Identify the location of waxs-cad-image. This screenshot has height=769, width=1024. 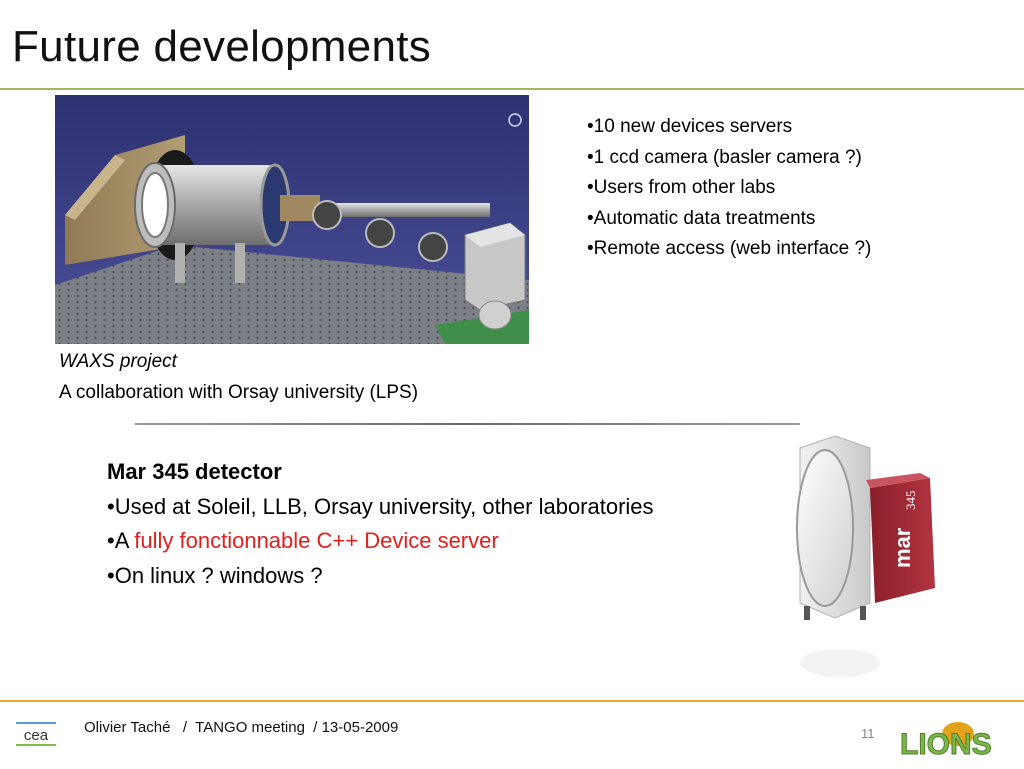
(292, 219).